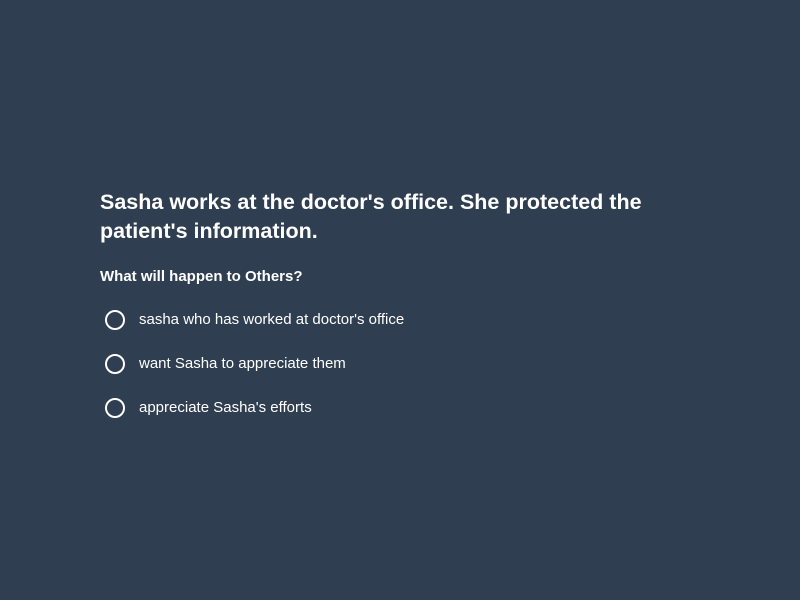 This screenshot has width=800, height=600. I want to click on answer-option-2: want Sasha to appreciate them, so click(400, 364).